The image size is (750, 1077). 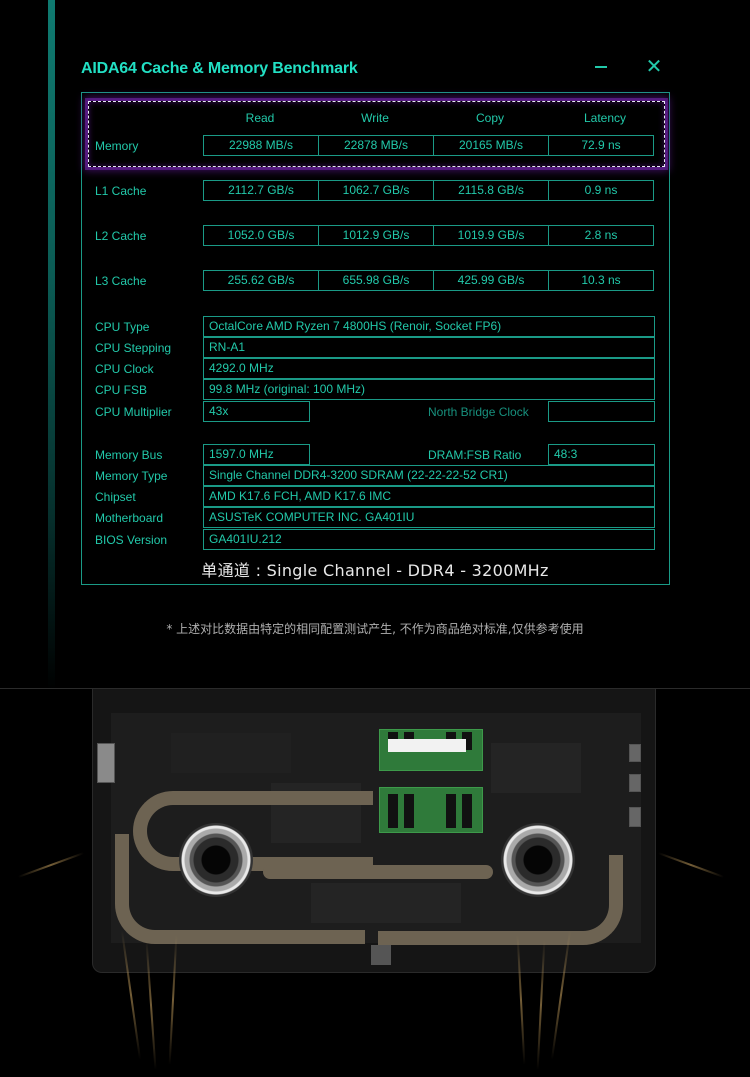 What do you see at coordinates (260, 118) in the screenshot?
I see `column-header-read: Read` at bounding box center [260, 118].